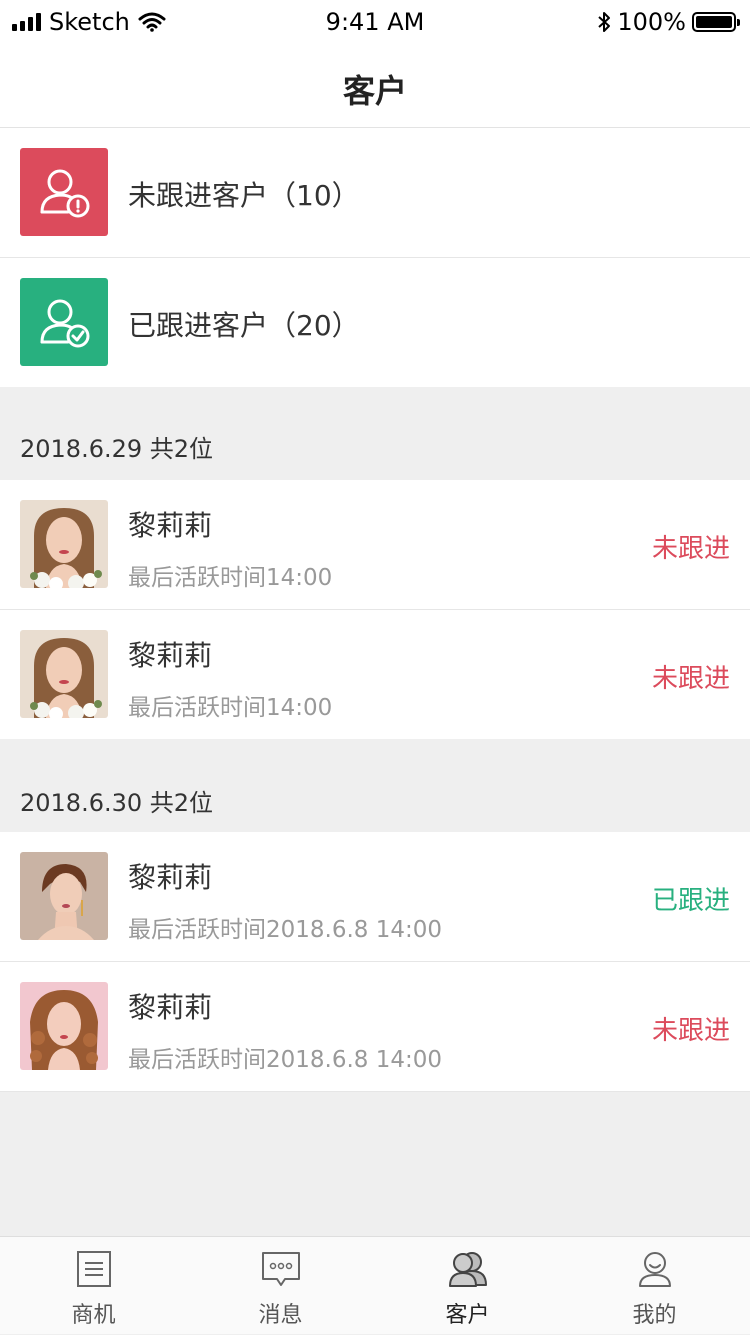 This screenshot has width=750, height=1335. I want to click on tab-messages: 消息, so click(280, 1286).